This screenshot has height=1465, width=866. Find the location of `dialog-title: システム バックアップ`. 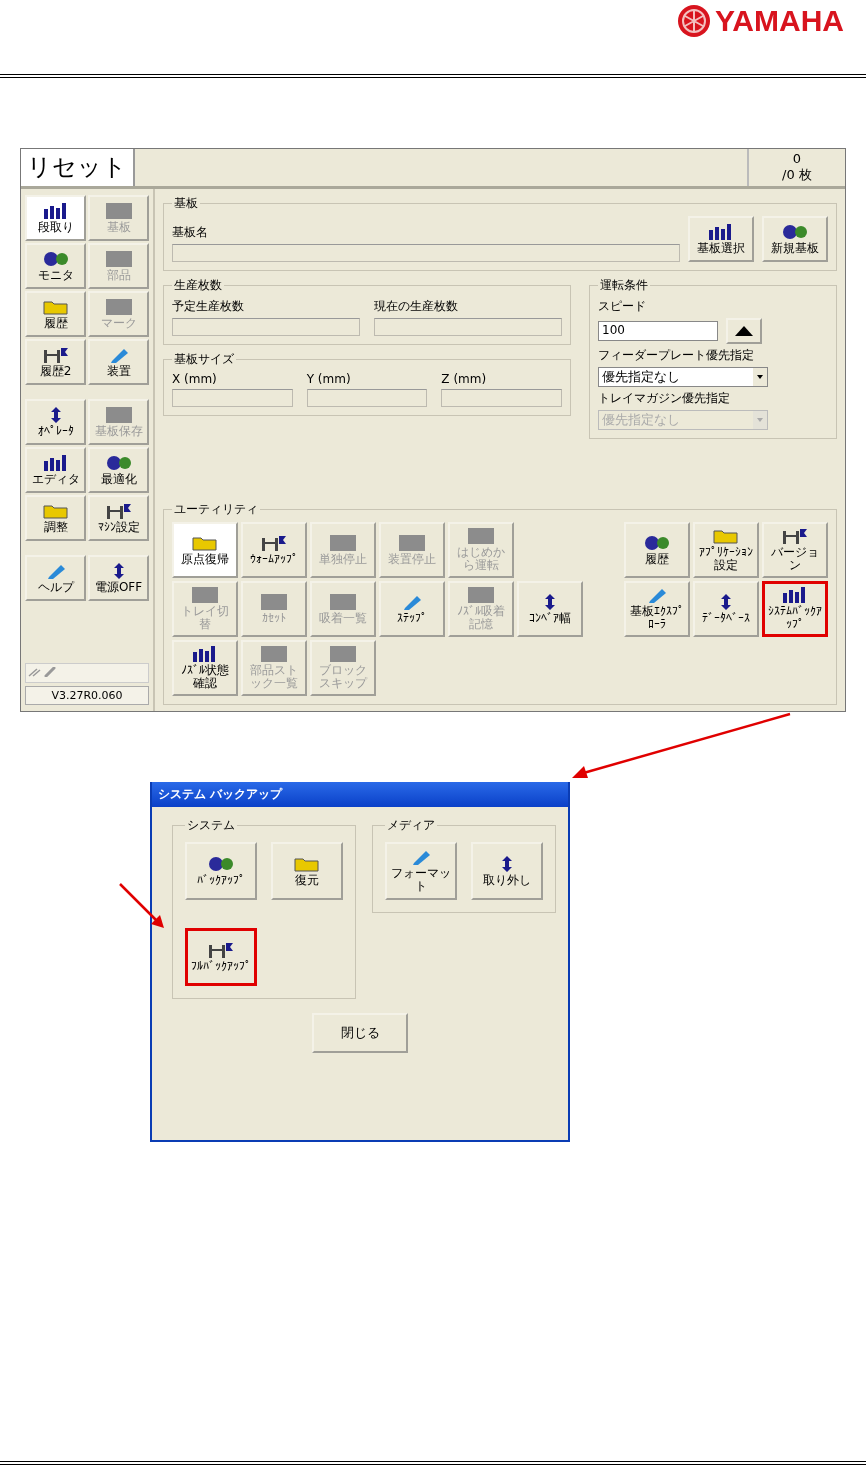

dialog-title: システム バックアップ is located at coordinates (360, 794).